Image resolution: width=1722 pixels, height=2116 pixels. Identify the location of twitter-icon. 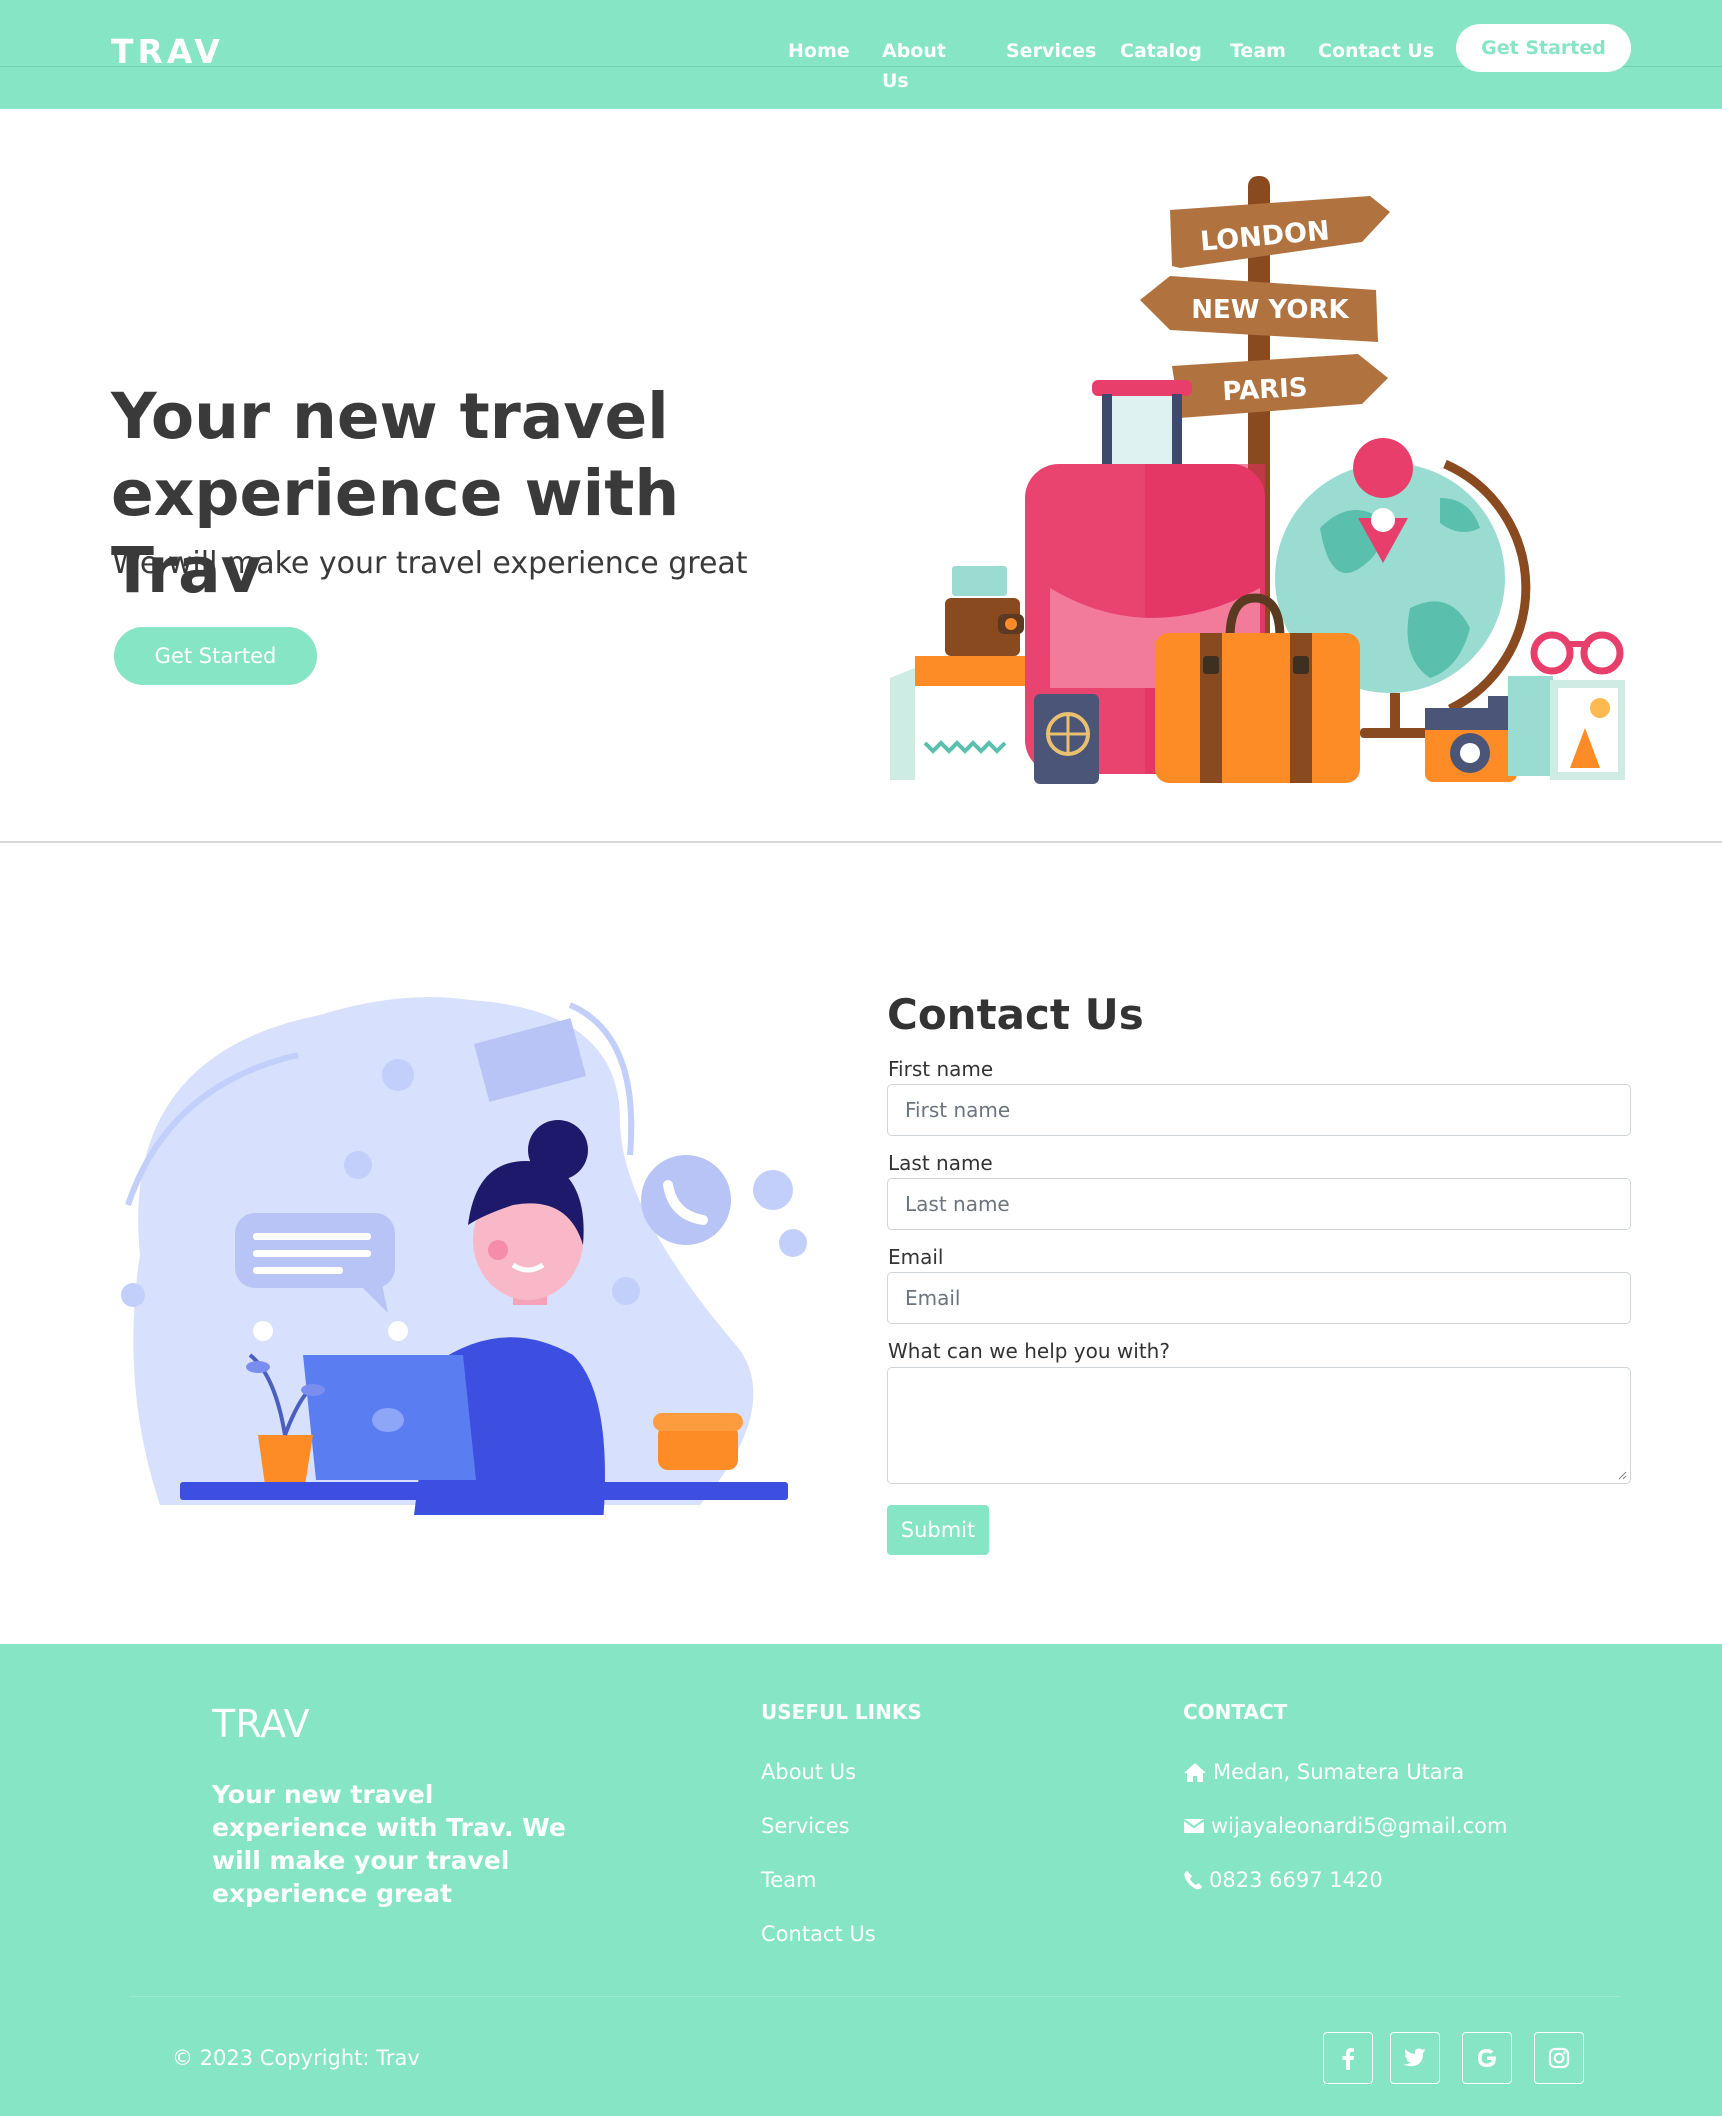
(1414, 2057).